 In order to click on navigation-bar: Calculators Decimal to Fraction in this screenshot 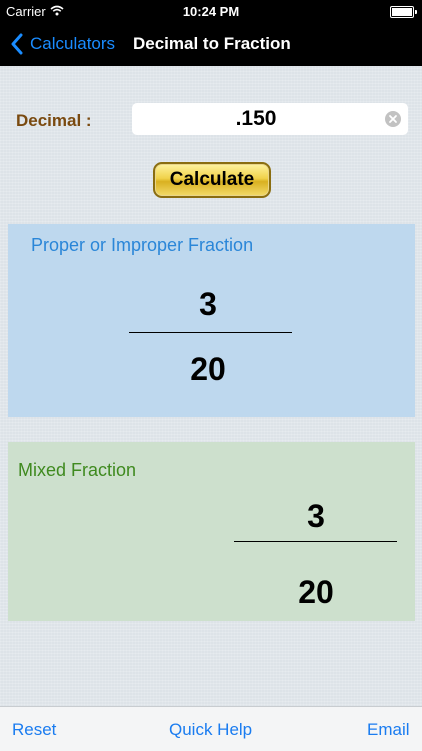, I will do `click(211, 44)`.